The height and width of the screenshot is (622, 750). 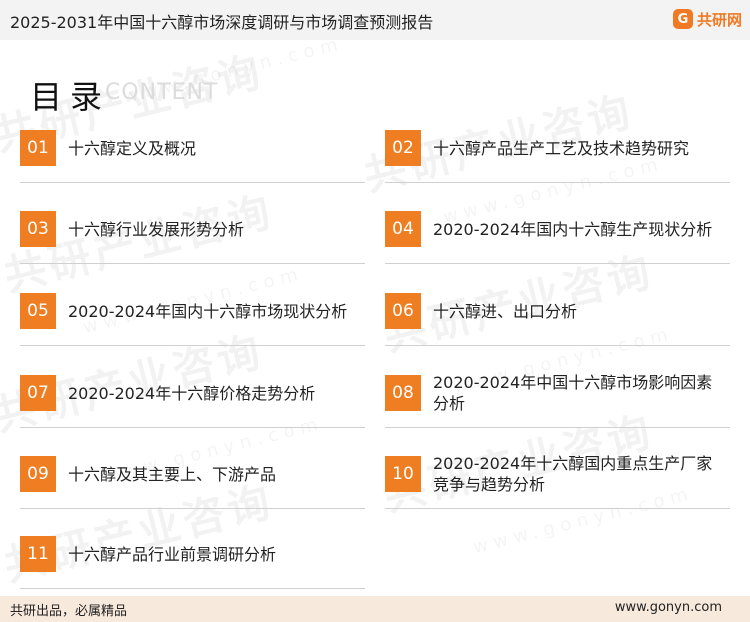 What do you see at coordinates (573, 474) in the screenshot?
I see `toc-item-label: 2020-2024年十六醇国内重点生产厂家竞争与趋势分析` at bounding box center [573, 474].